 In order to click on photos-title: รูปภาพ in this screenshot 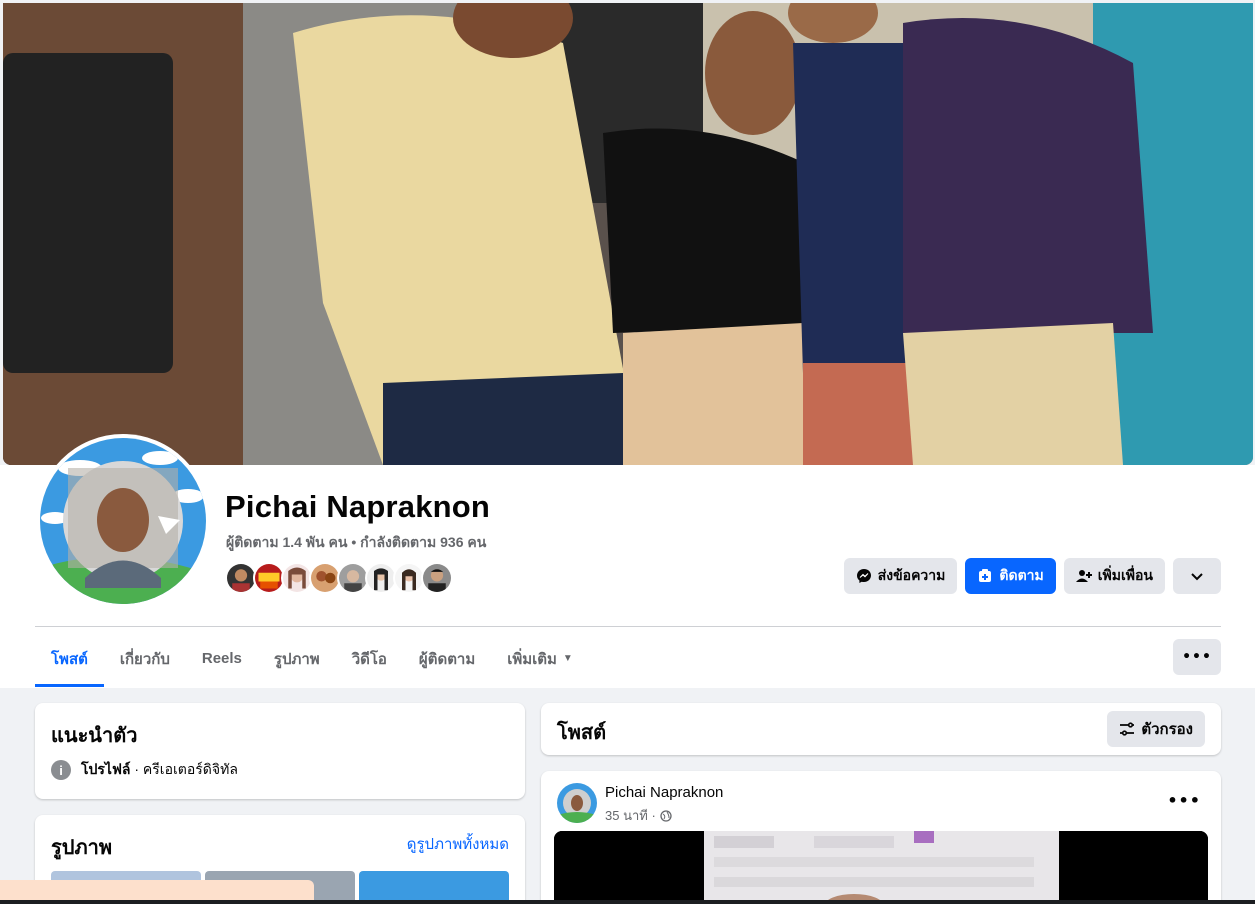, I will do `click(82, 848)`.